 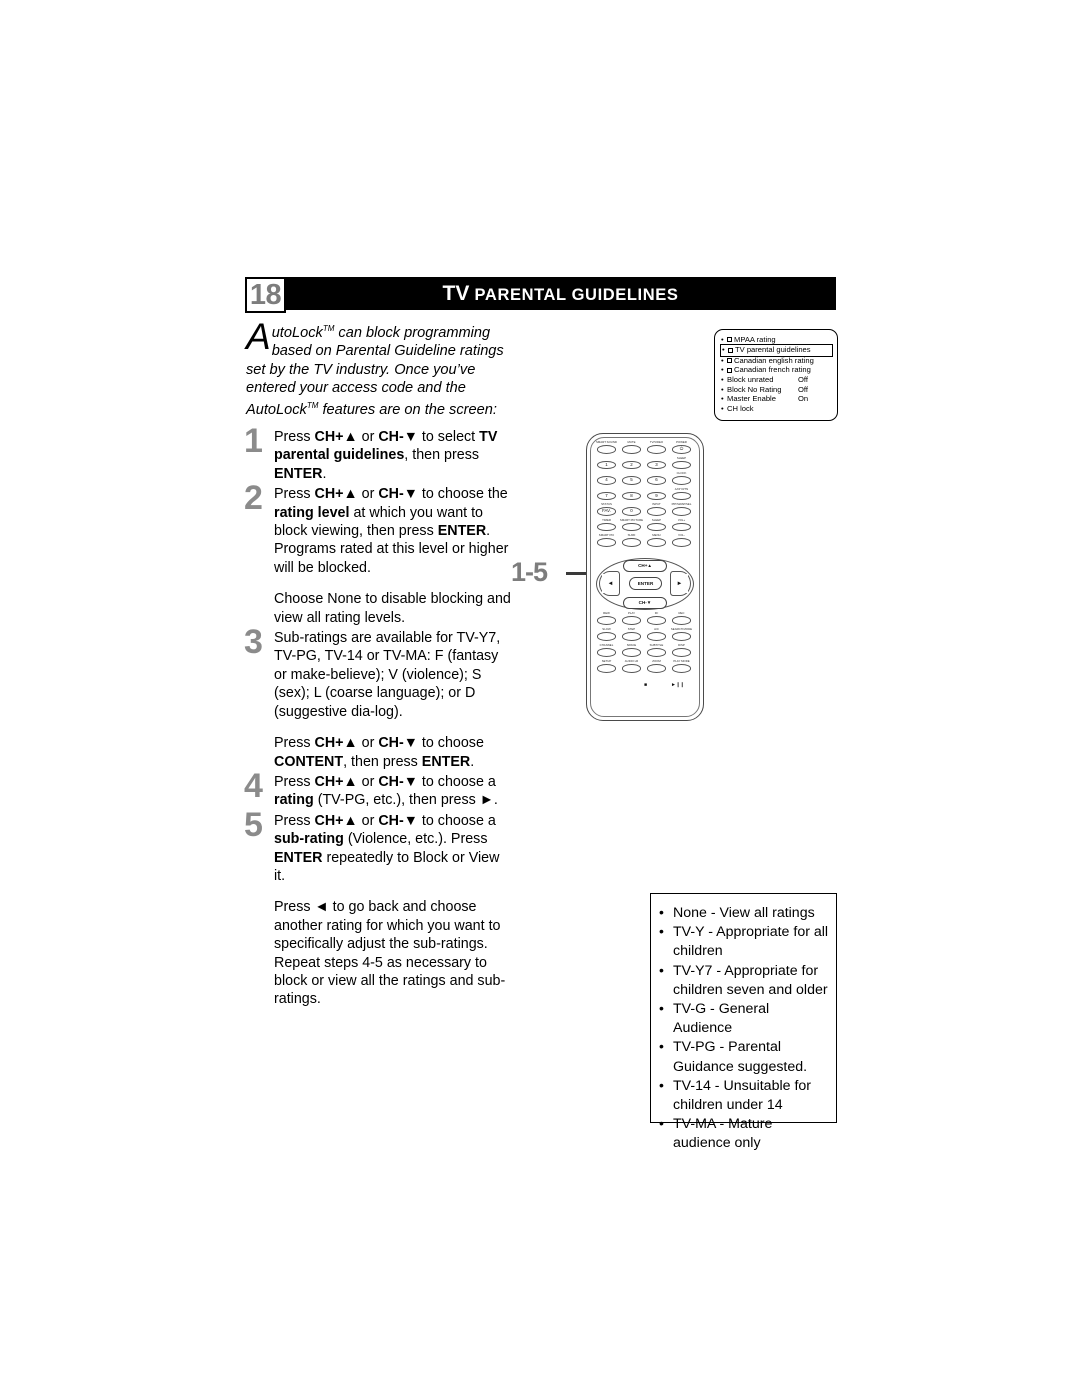 I want to click on remote-button: 5, so click(x=631, y=480).